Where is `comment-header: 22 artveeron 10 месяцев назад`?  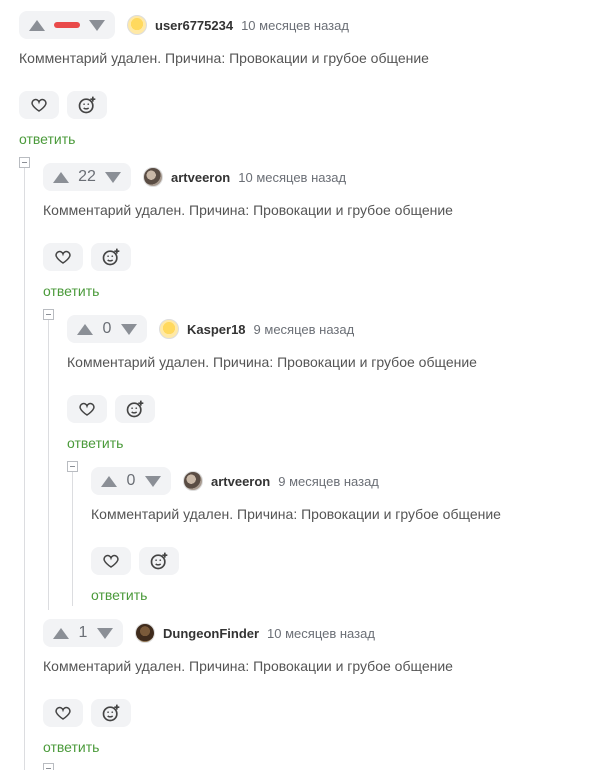
comment-header: 22 artveeron 10 месяцев назад is located at coordinates (194, 177).